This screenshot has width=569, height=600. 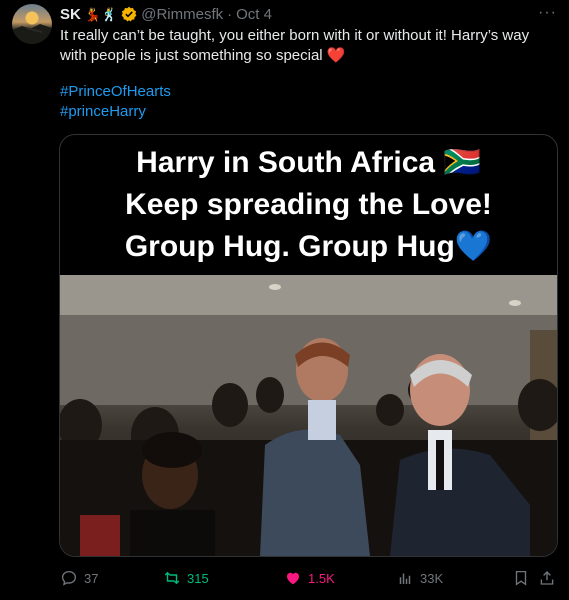 I want to click on retweet-button: 315, so click(x=186, y=578).